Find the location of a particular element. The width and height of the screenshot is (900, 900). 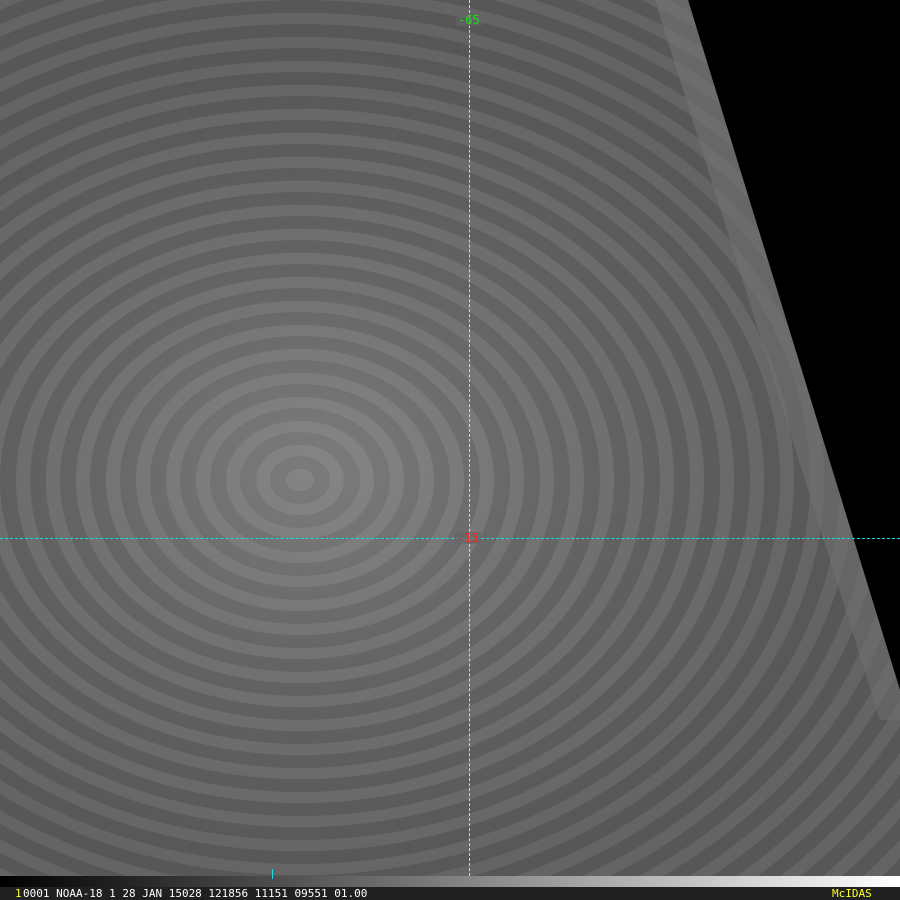

colorbar-marker is located at coordinates (272, 874).